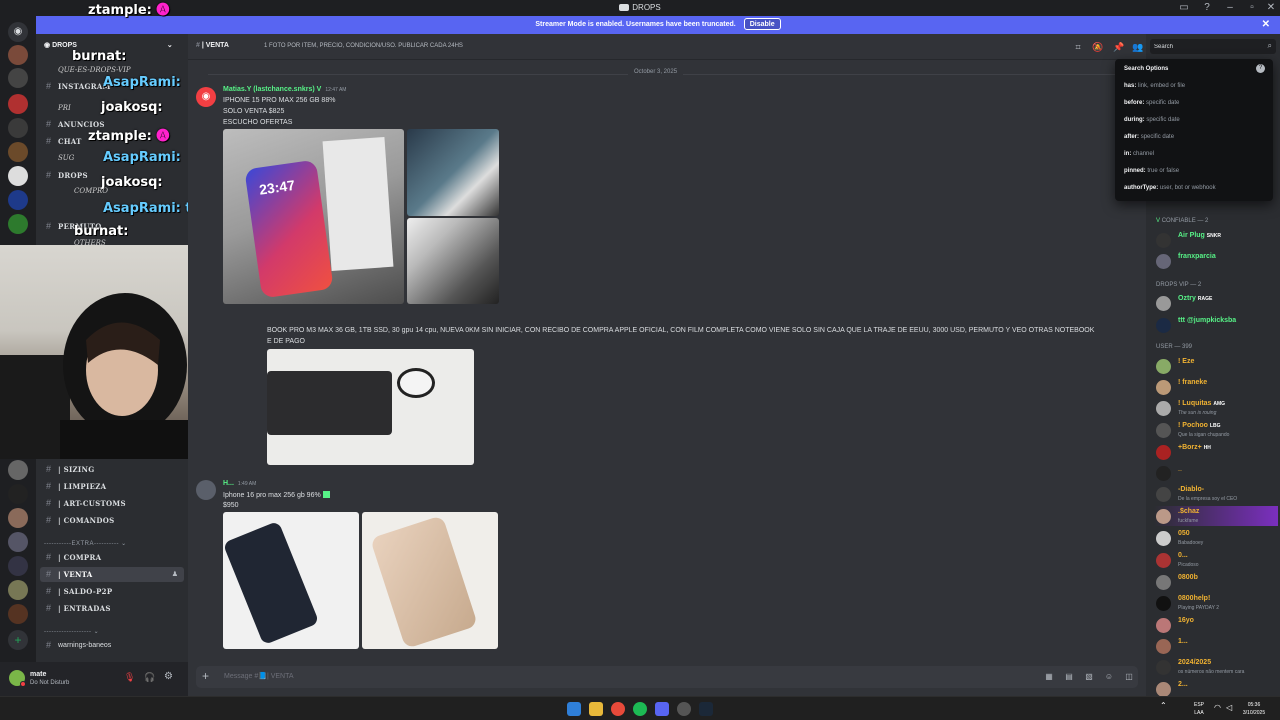 This screenshot has width=1280, height=720. What do you see at coordinates (108, 45) in the screenshot?
I see `server-name: ◉ DROPS ⌄` at bounding box center [108, 45].